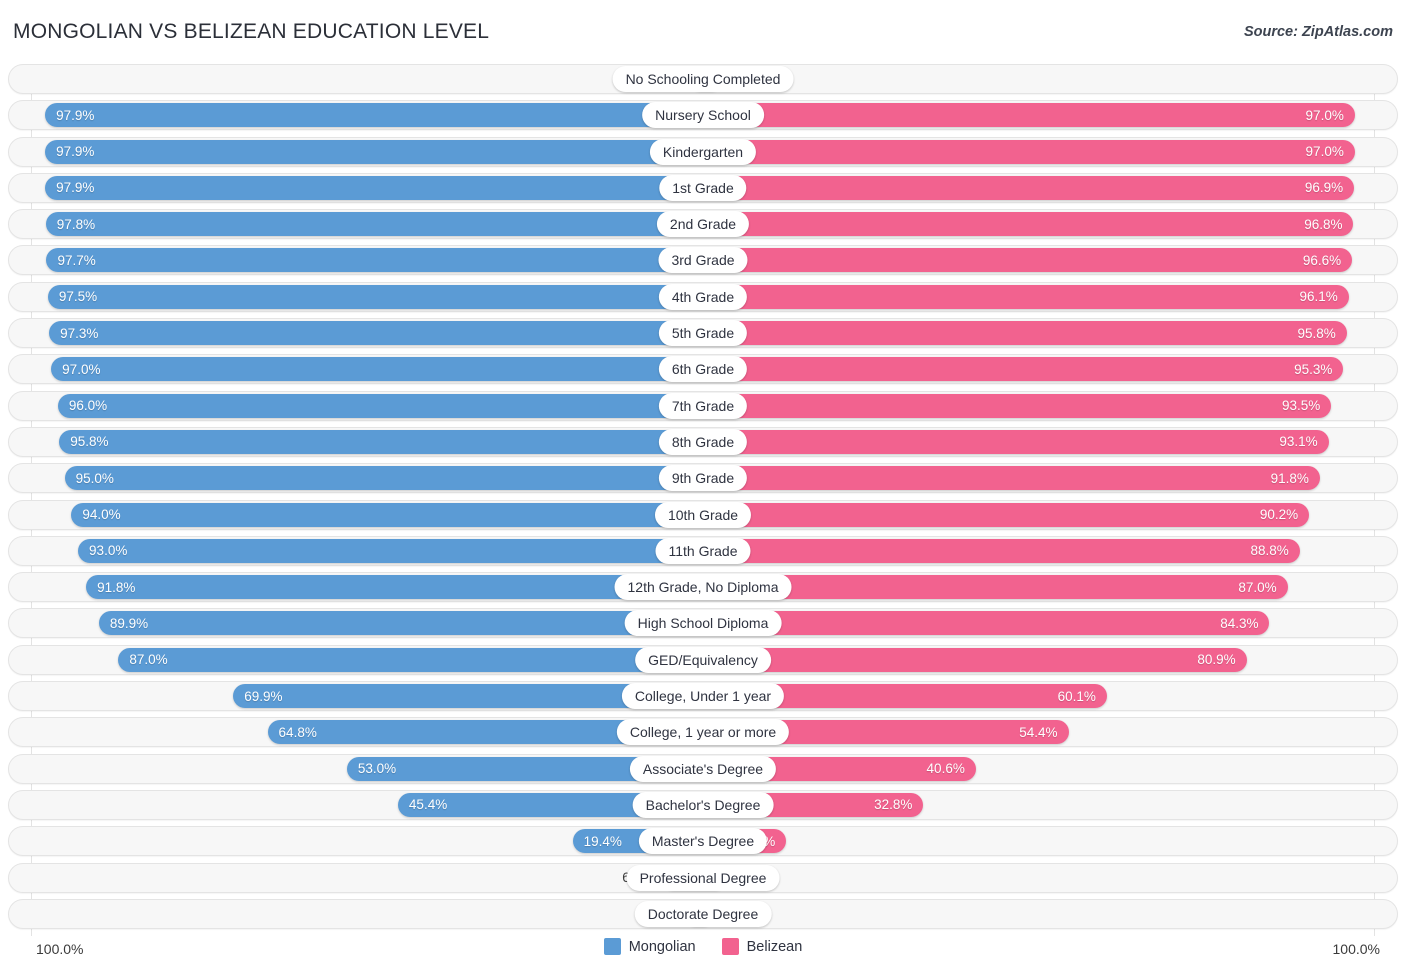 This screenshot has width=1406, height=975. What do you see at coordinates (1028, 260) in the screenshot?
I see `bar-belizean: 96.6%` at bounding box center [1028, 260].